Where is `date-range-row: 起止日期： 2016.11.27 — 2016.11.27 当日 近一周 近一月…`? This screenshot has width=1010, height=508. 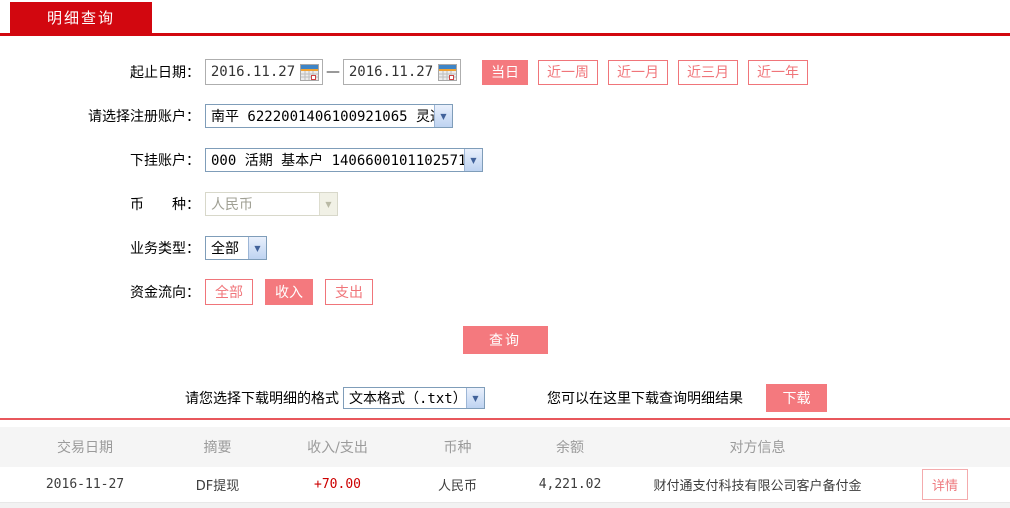
date-range-row: 起止日期： 2016.11.27 — 2016.11.27 当日 近一周 近一月… is located at coordinates (505, 72).